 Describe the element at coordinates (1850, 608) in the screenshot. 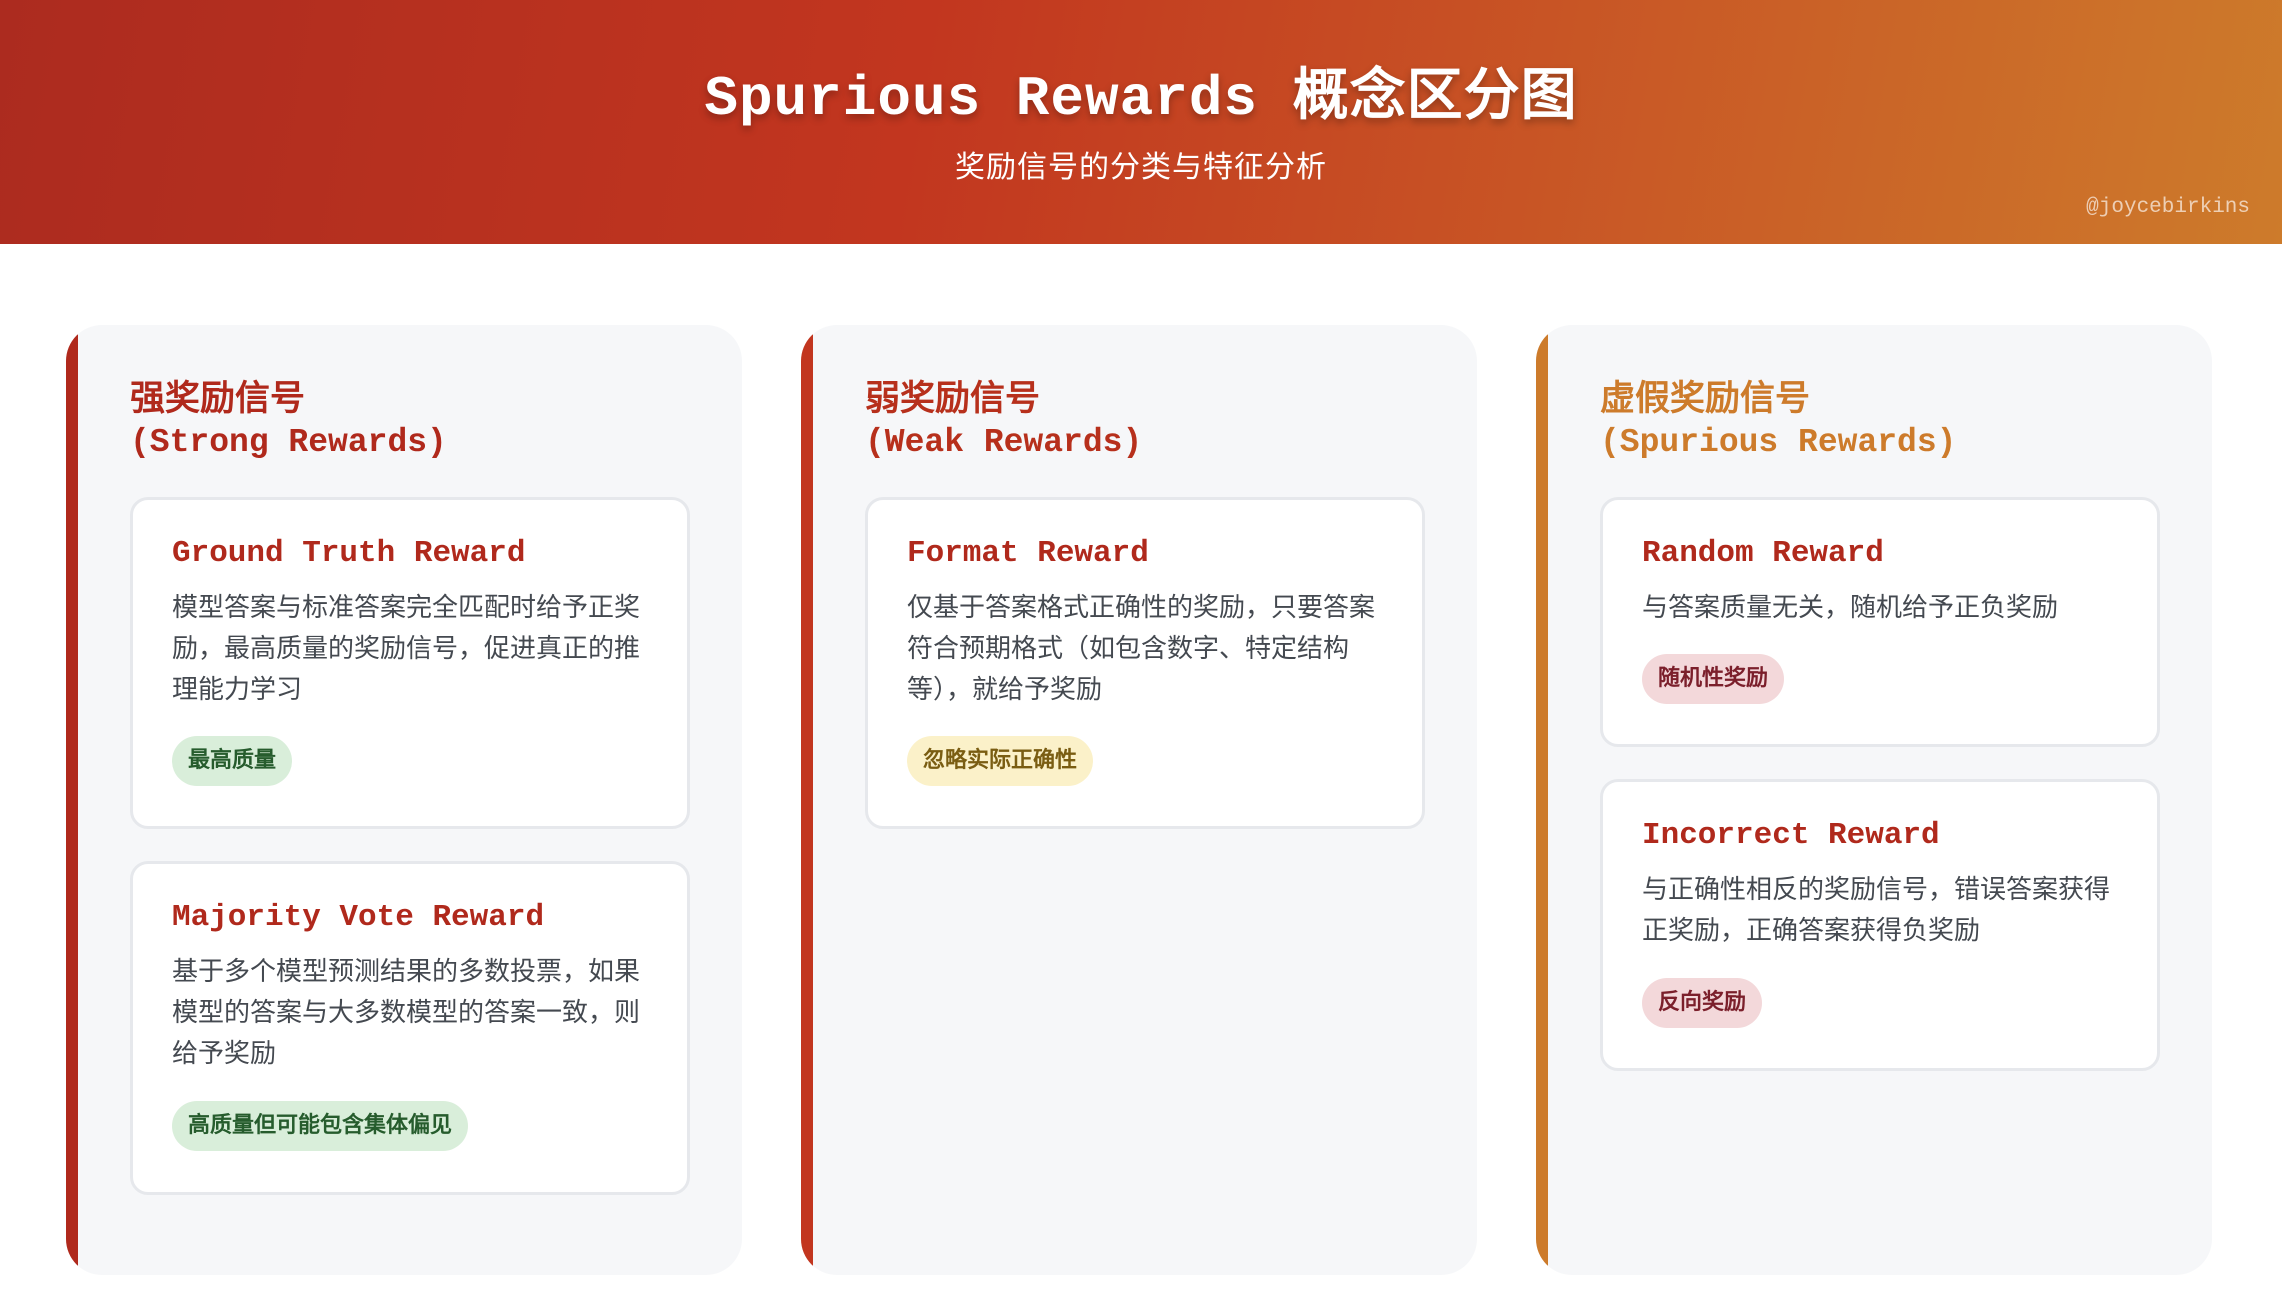

I see `card-description: 与答案质量无关，随机给予正负奖励` at that location.